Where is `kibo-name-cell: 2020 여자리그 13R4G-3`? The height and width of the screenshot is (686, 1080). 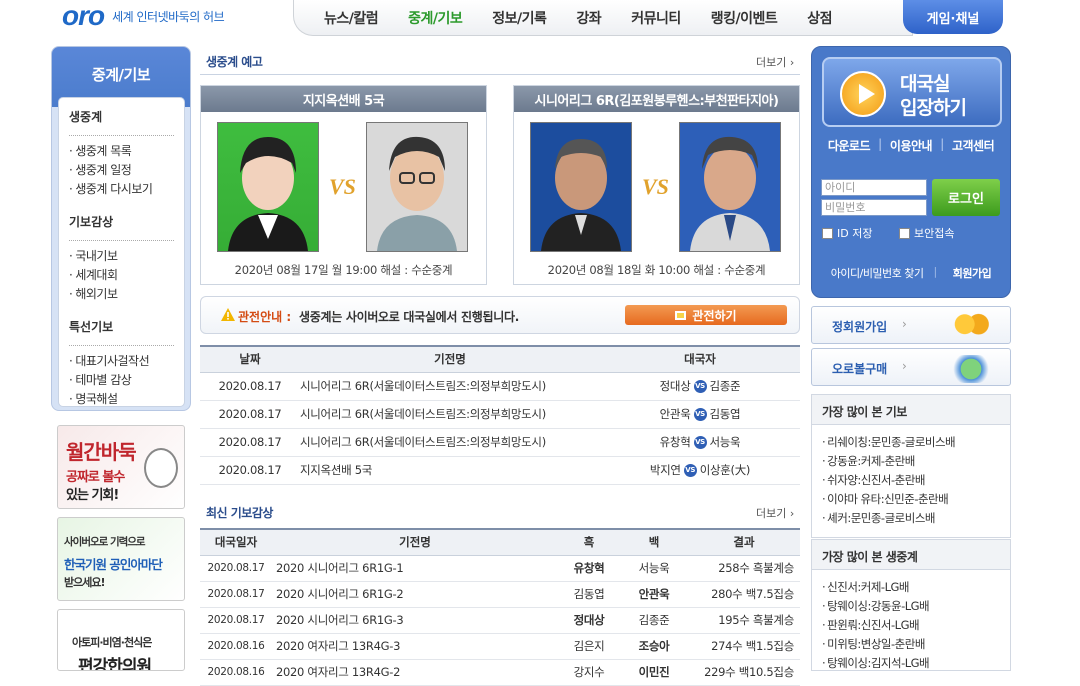 kibo-name-cell: 2020 여자리그 13R4G-3 is located at coordinates (415, 646).